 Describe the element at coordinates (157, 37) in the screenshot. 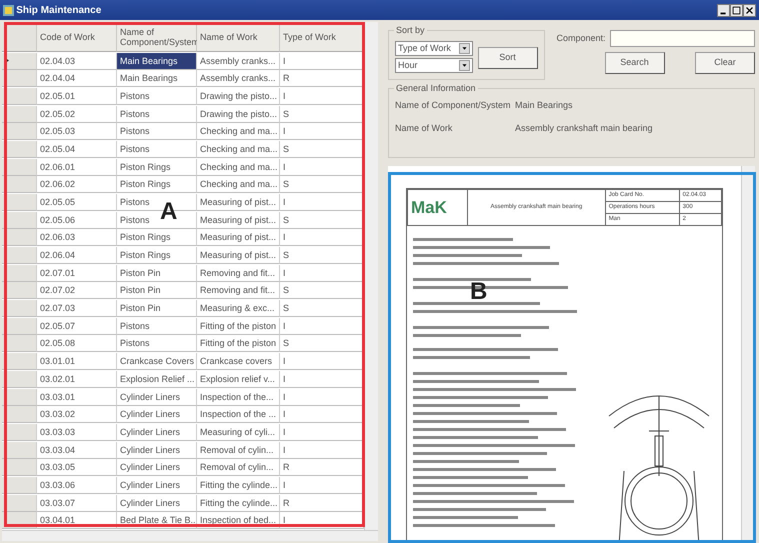

I see `column-header: Name of Component/System` at that location.